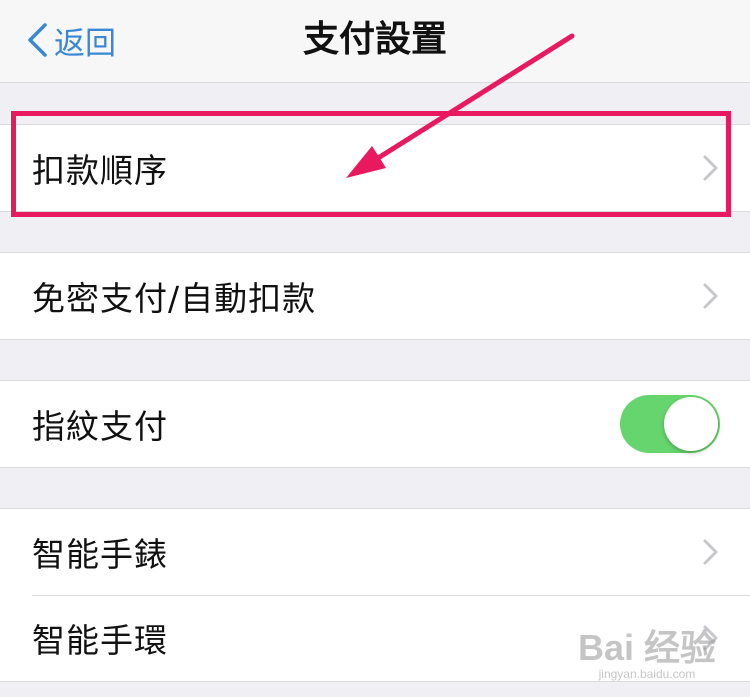 Image resolution: width=750 pixels, height=697 pixels. I want to click on settings-group-fingerprint: 指紋支付, so click(375, 424).